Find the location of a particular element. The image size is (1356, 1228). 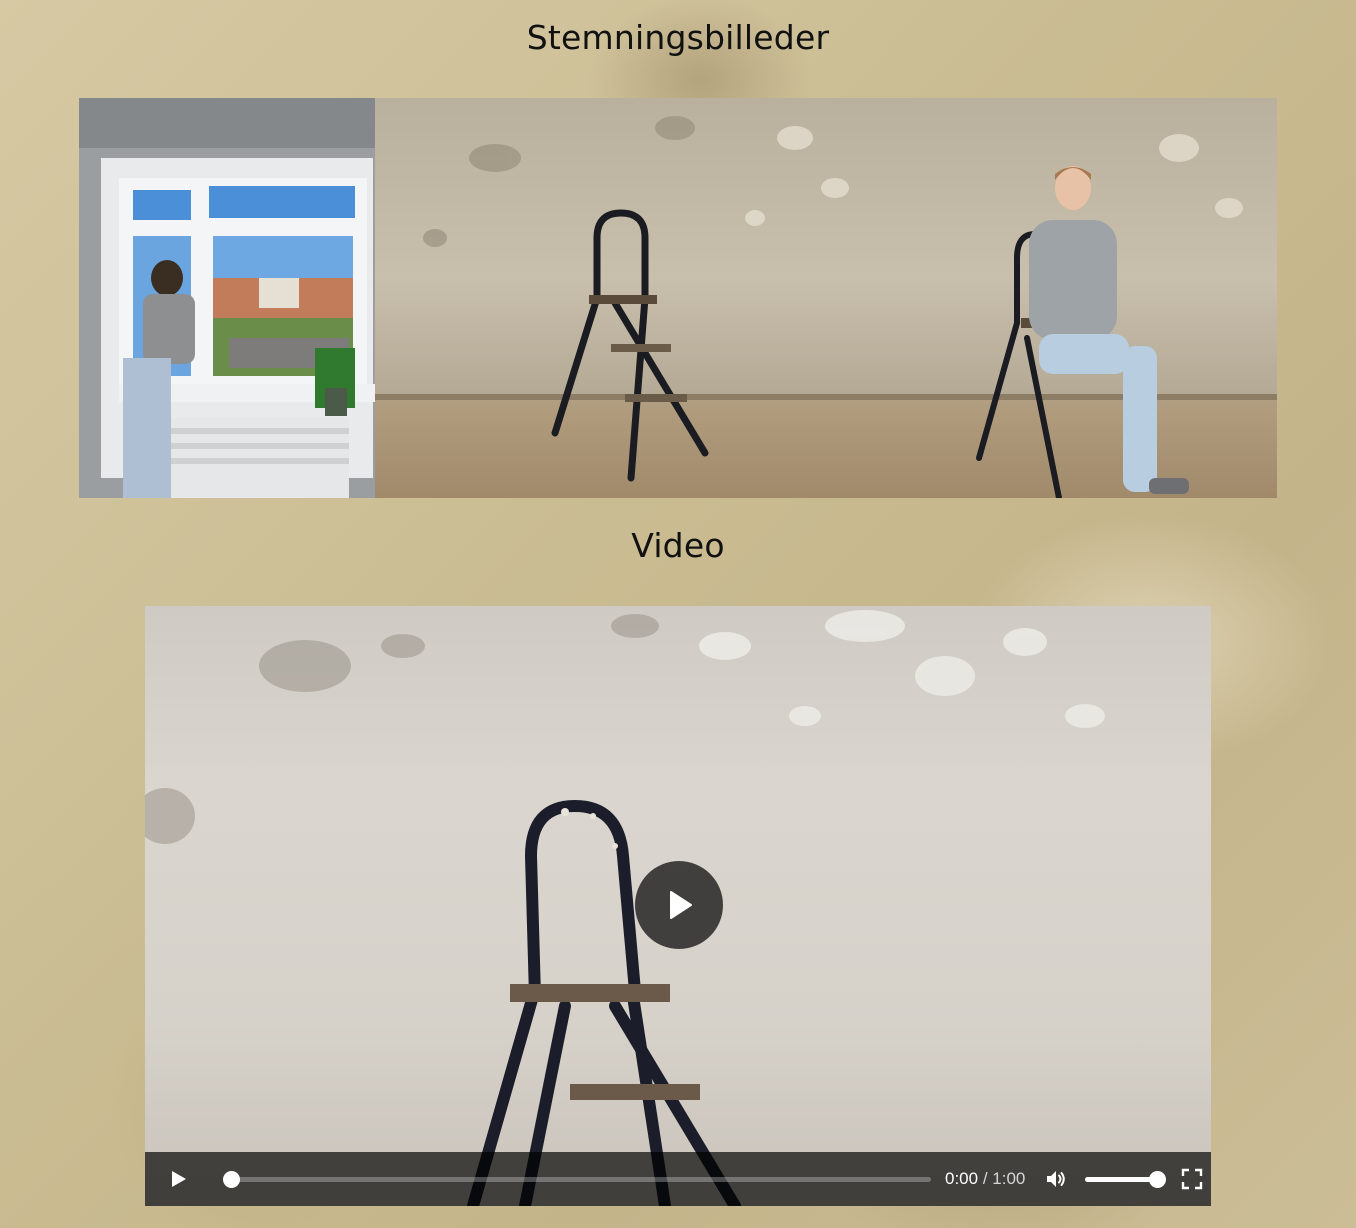

current-time: 0:00 is located at coordinates (962, 1178).